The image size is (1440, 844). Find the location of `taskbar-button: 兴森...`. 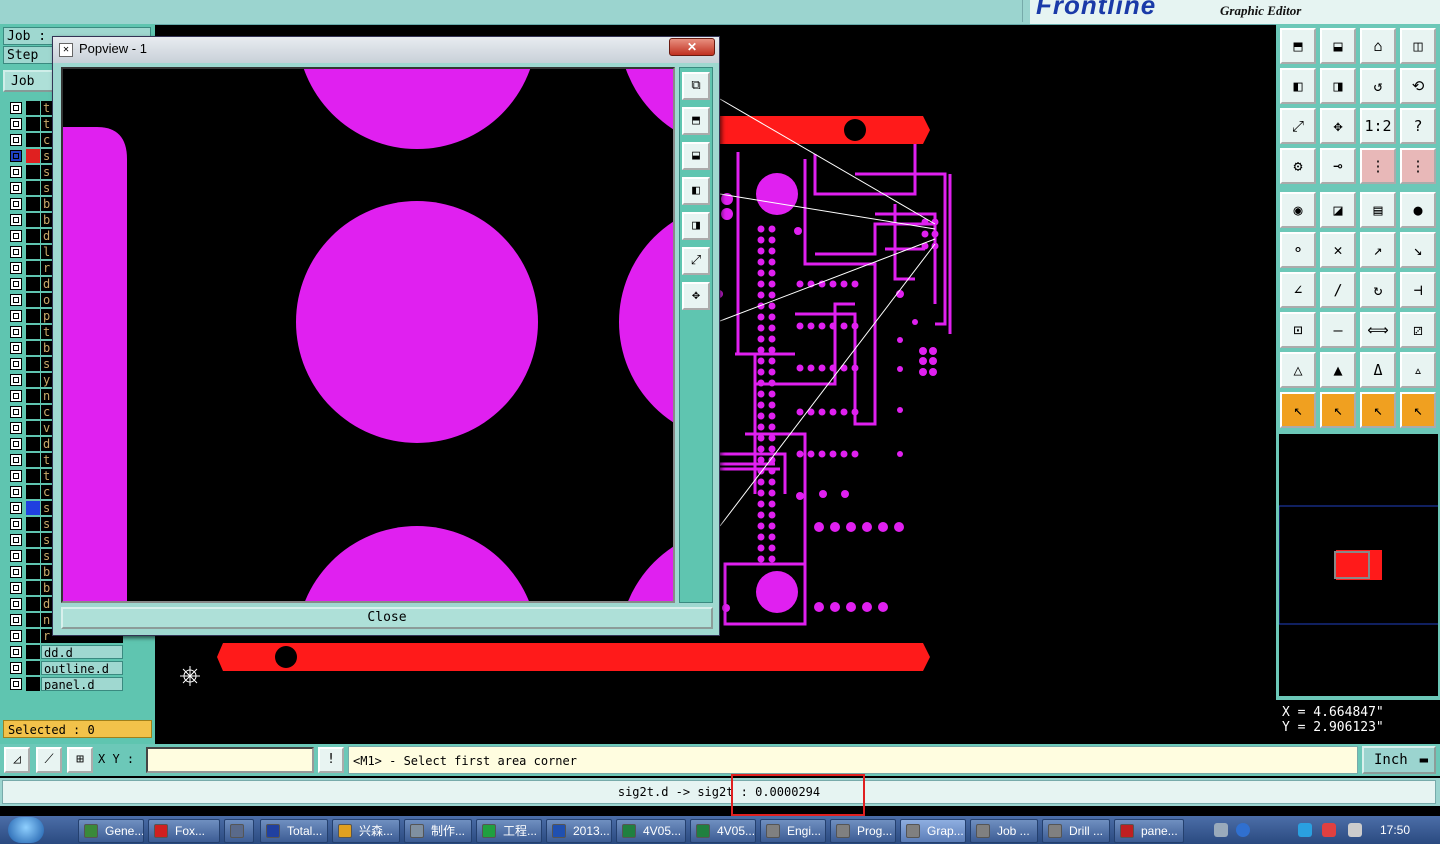

taskbar-button: 兴森... is located at coordinates (366, 831).